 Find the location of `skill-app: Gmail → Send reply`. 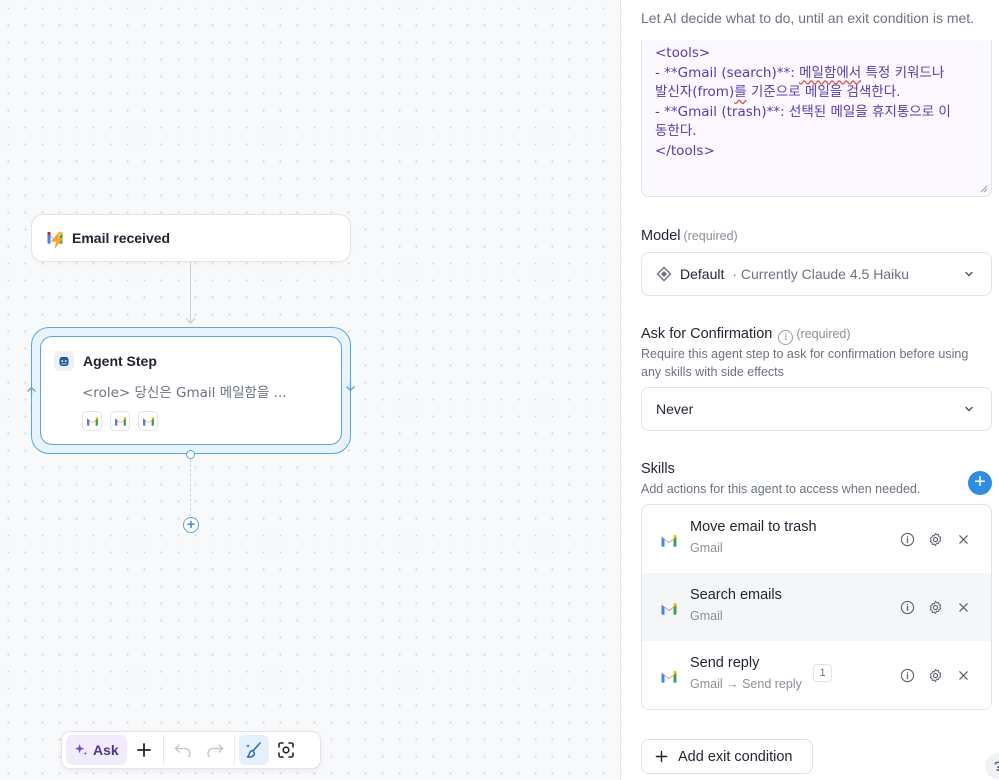

skill-app: Gmail → Send reply is located at coordinates (746, 684).